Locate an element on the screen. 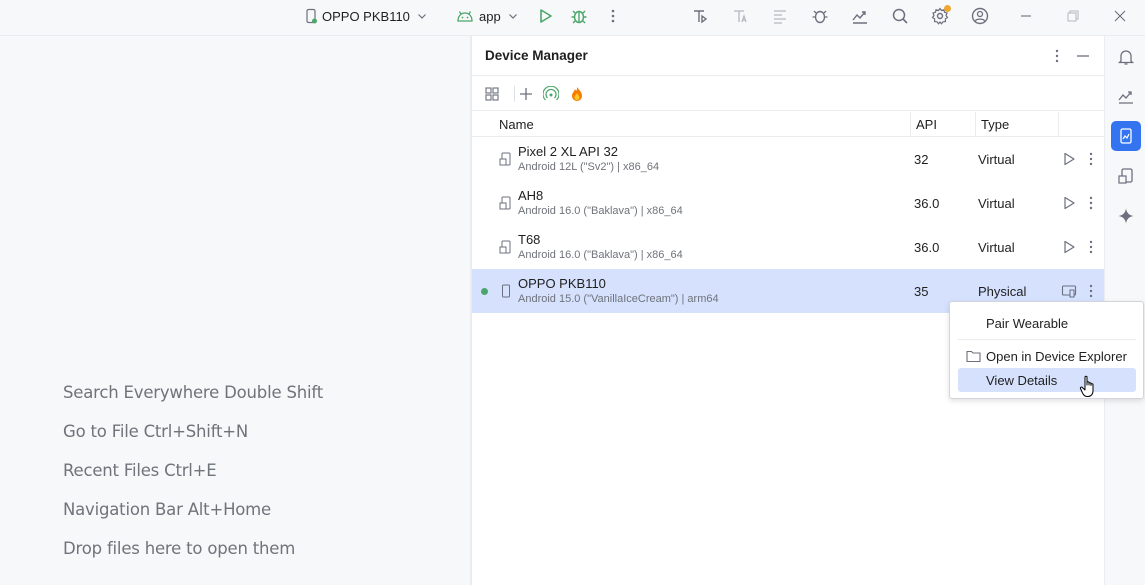  group-devices-button is located at coordinates (492, 94).